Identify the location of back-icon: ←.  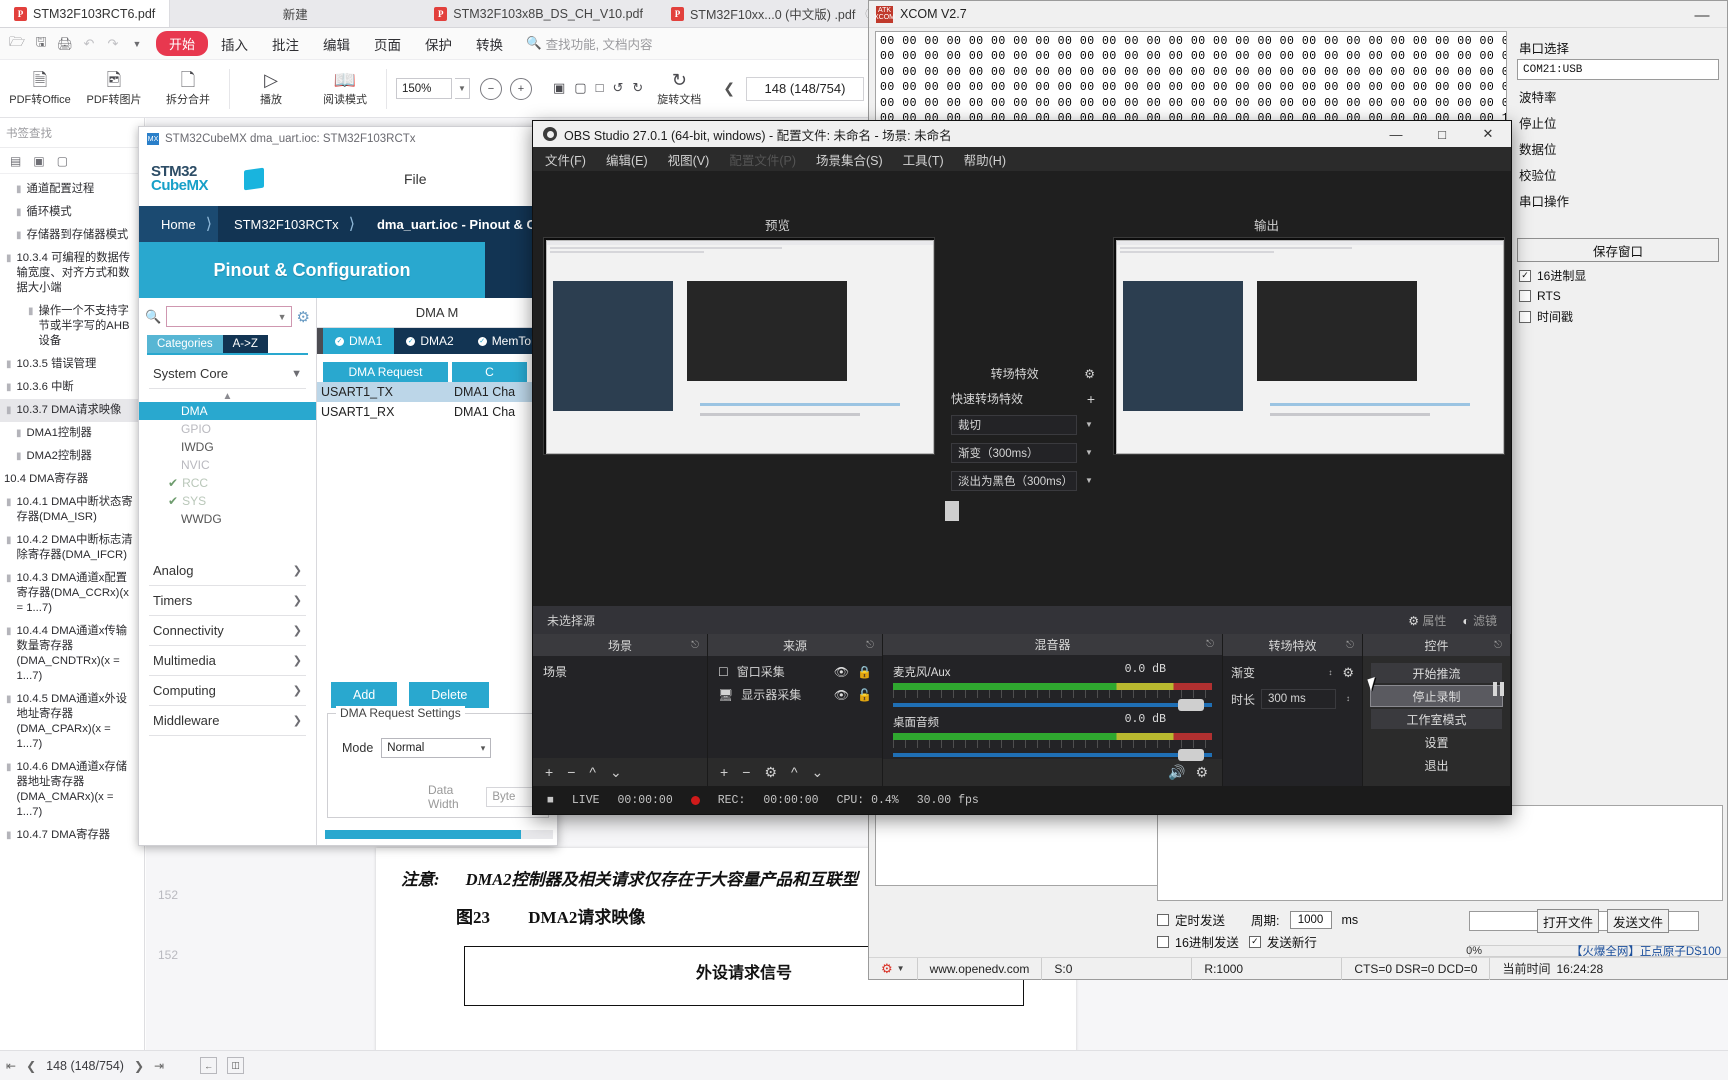
(209, 1065).